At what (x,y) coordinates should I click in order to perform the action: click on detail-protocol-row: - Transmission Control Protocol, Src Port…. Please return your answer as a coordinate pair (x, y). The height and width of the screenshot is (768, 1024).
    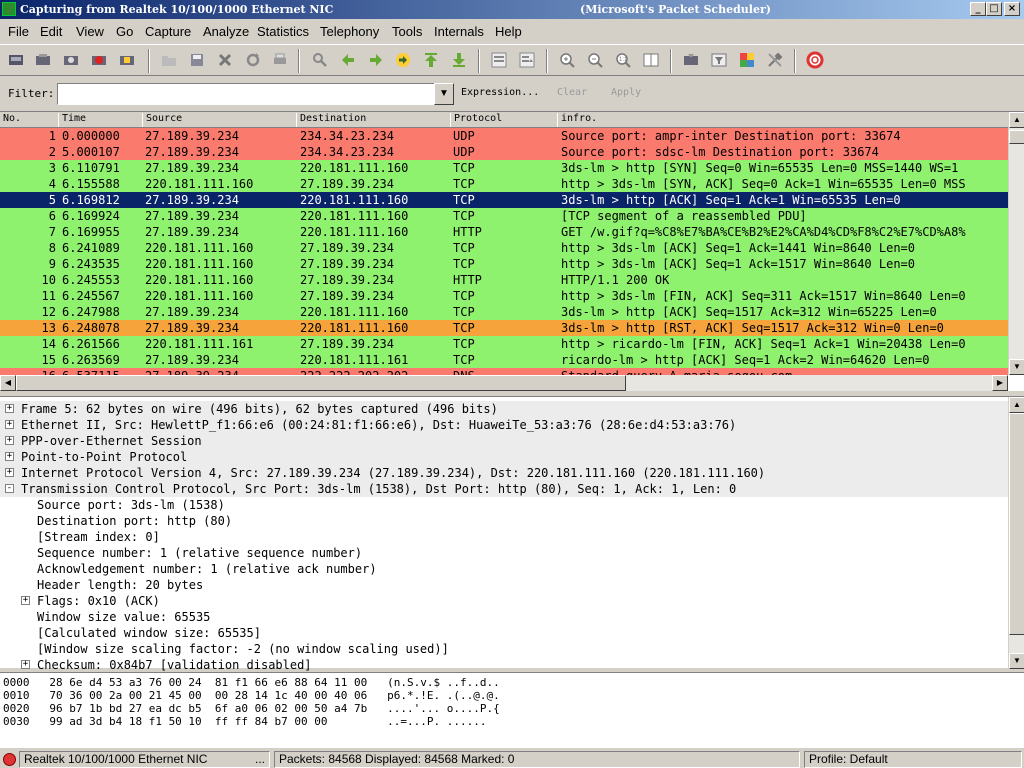
    Looking at the image, I should click on (504, 489).